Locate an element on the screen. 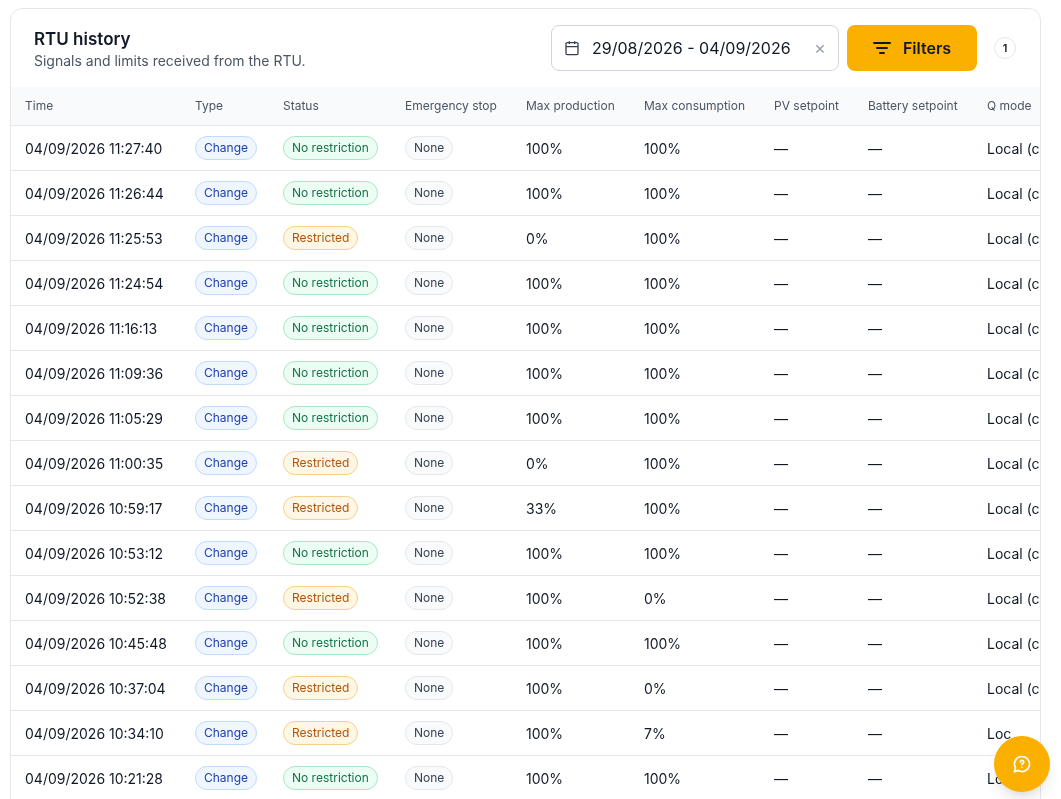 This screenshot has height=799, width=1061. max-production-cell-text: 0% is located at coordinates (538, 238).